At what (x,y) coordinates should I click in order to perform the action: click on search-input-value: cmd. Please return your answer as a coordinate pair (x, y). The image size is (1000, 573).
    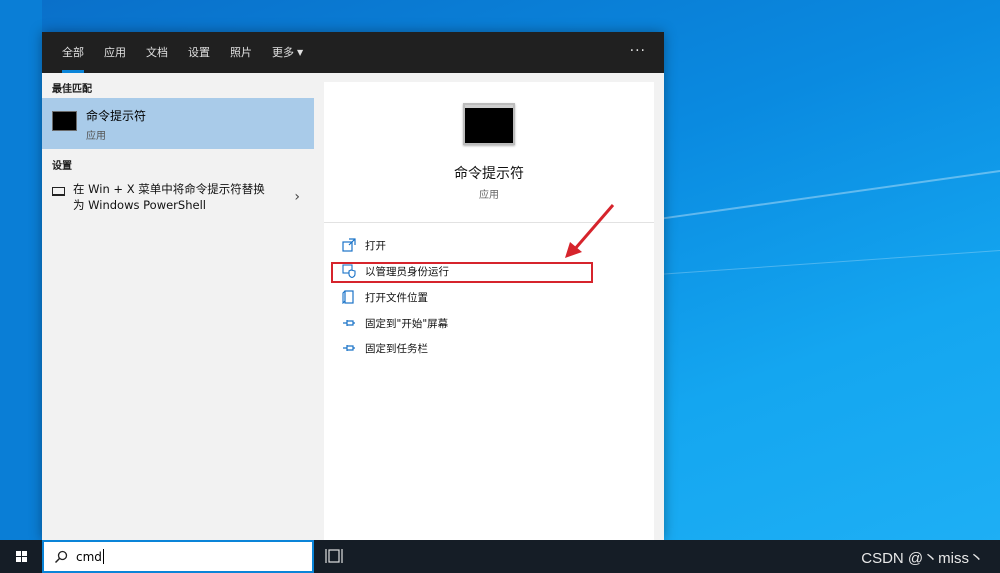
    Looking at the image, I should click on (89, 557).